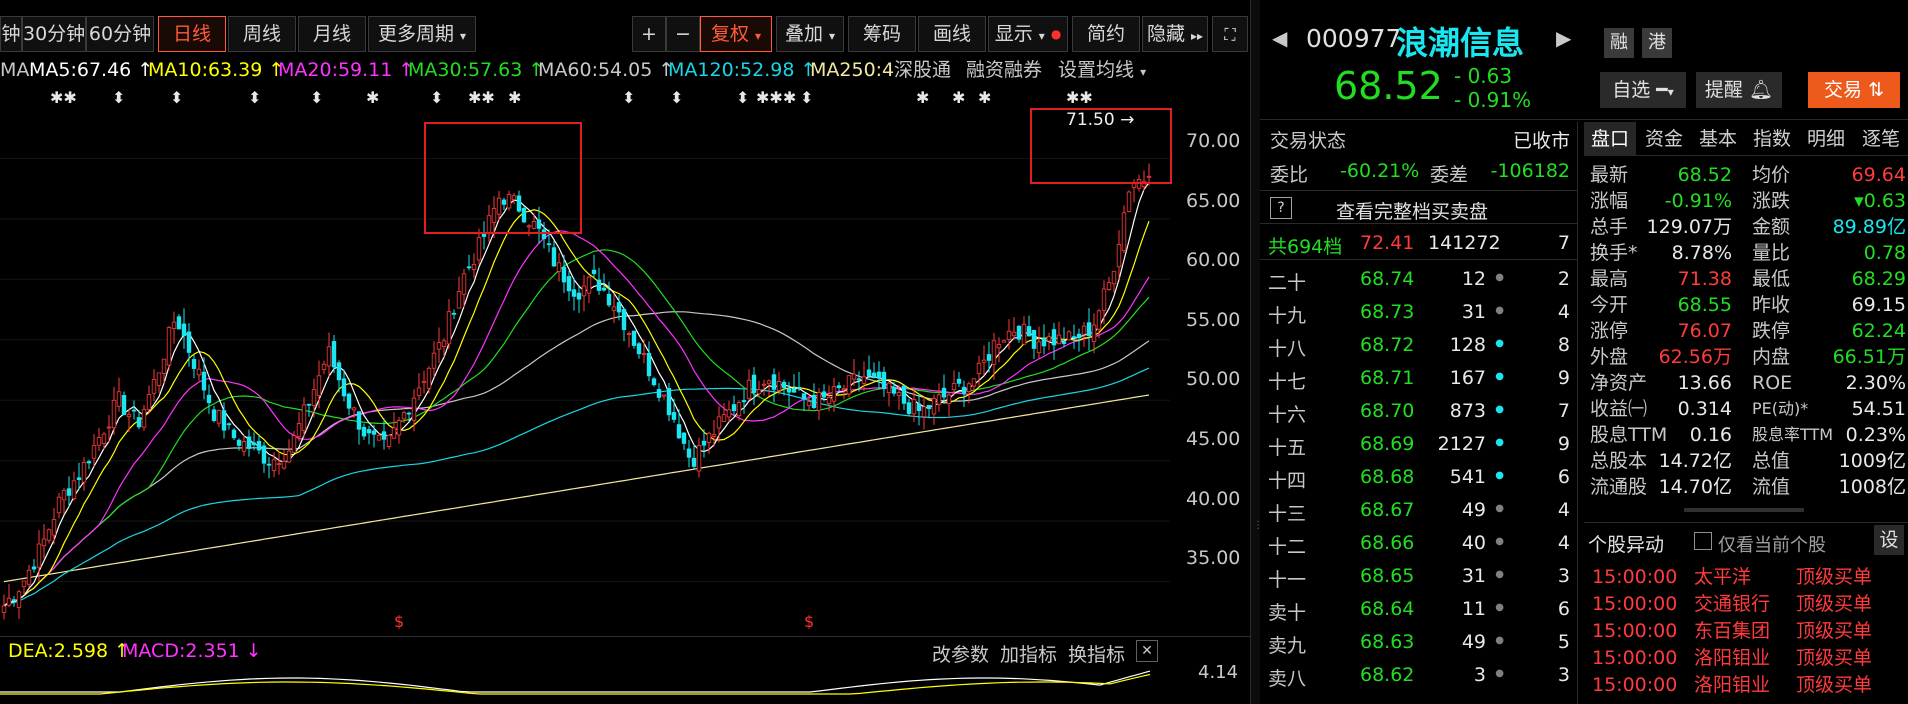 The width and height of the screenshot is (1908, 704). I want to click on chips-button: 筹码, so click(882, 34).